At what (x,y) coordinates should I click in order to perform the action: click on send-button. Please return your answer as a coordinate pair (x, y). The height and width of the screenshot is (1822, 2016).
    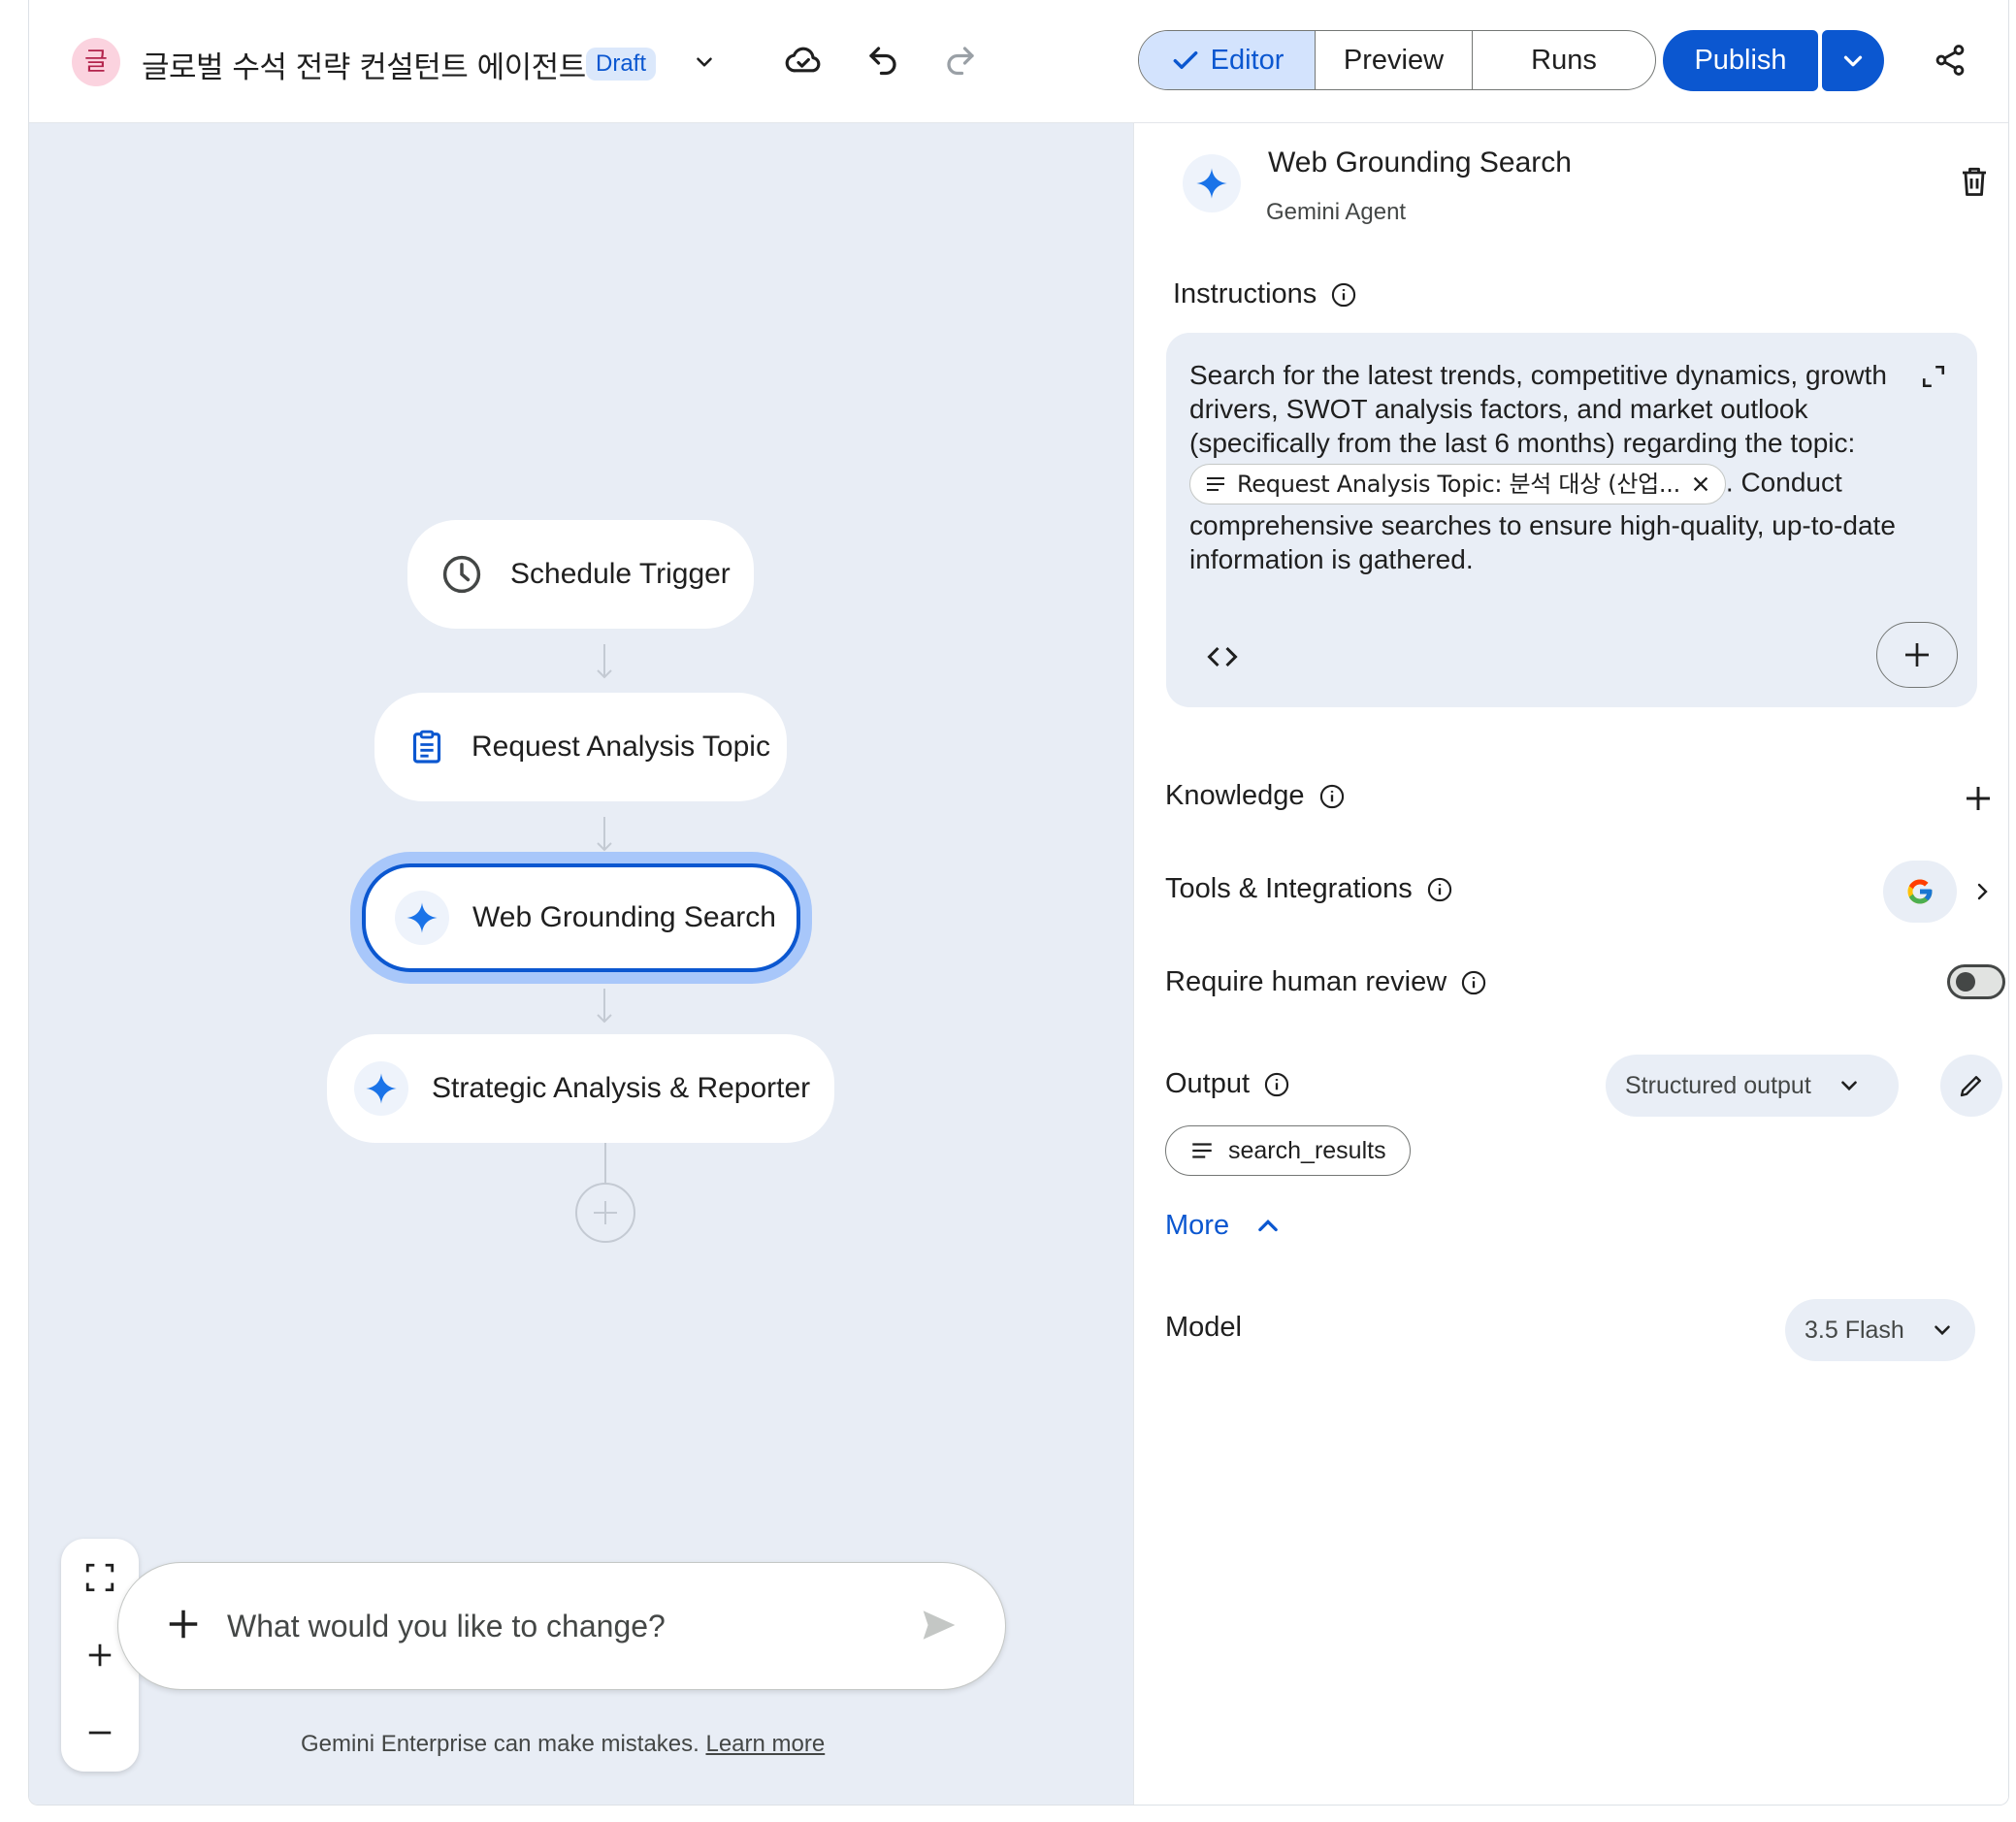
    Looking at the image, I should click on (939, 1626).